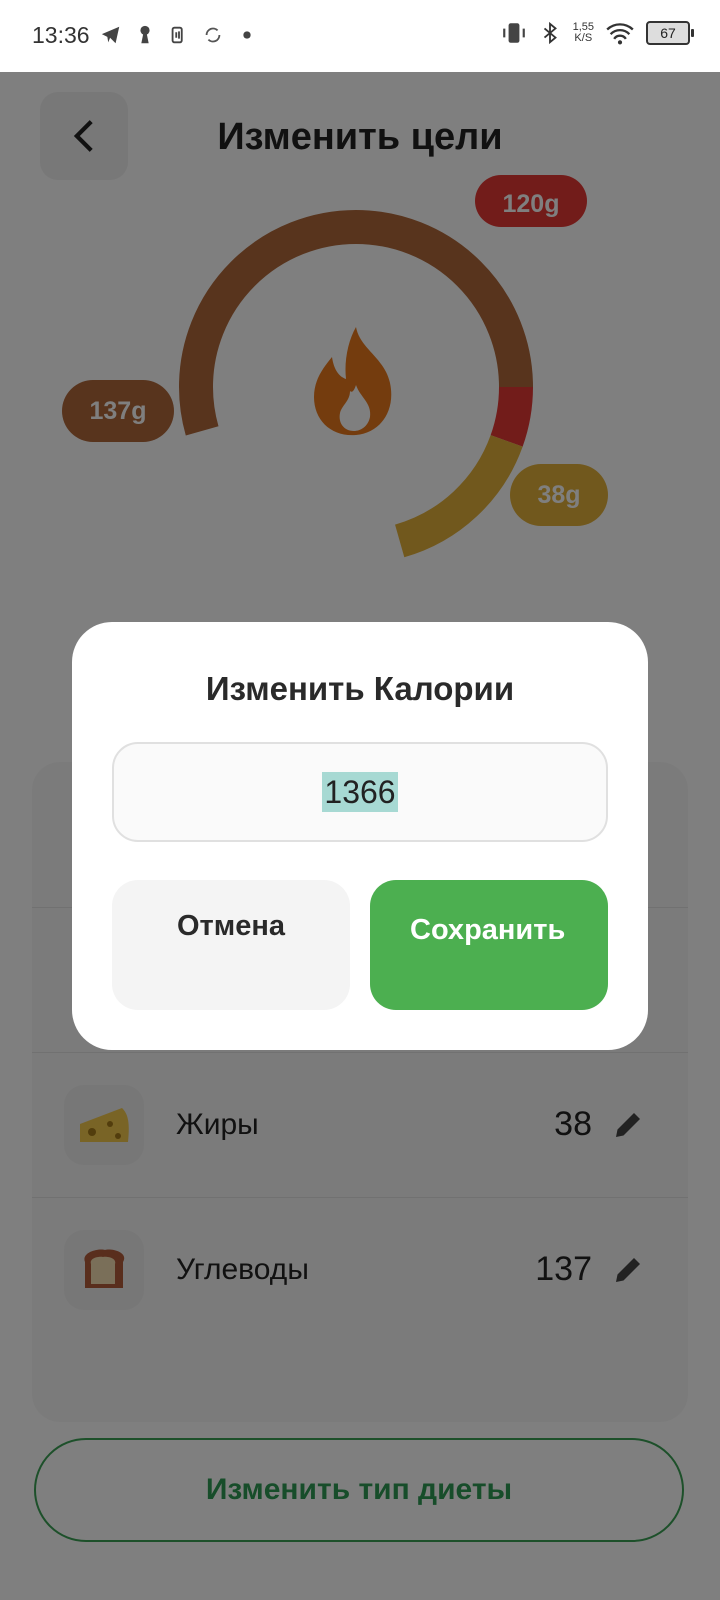  I want to click on battery-icon: 67, so click(670, 33).